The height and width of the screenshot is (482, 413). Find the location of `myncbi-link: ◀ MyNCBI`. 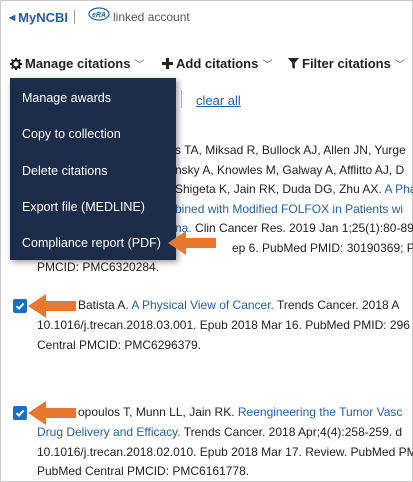

myncbi-link: ◀ MyNCBI is located at coordinates (38, 17).